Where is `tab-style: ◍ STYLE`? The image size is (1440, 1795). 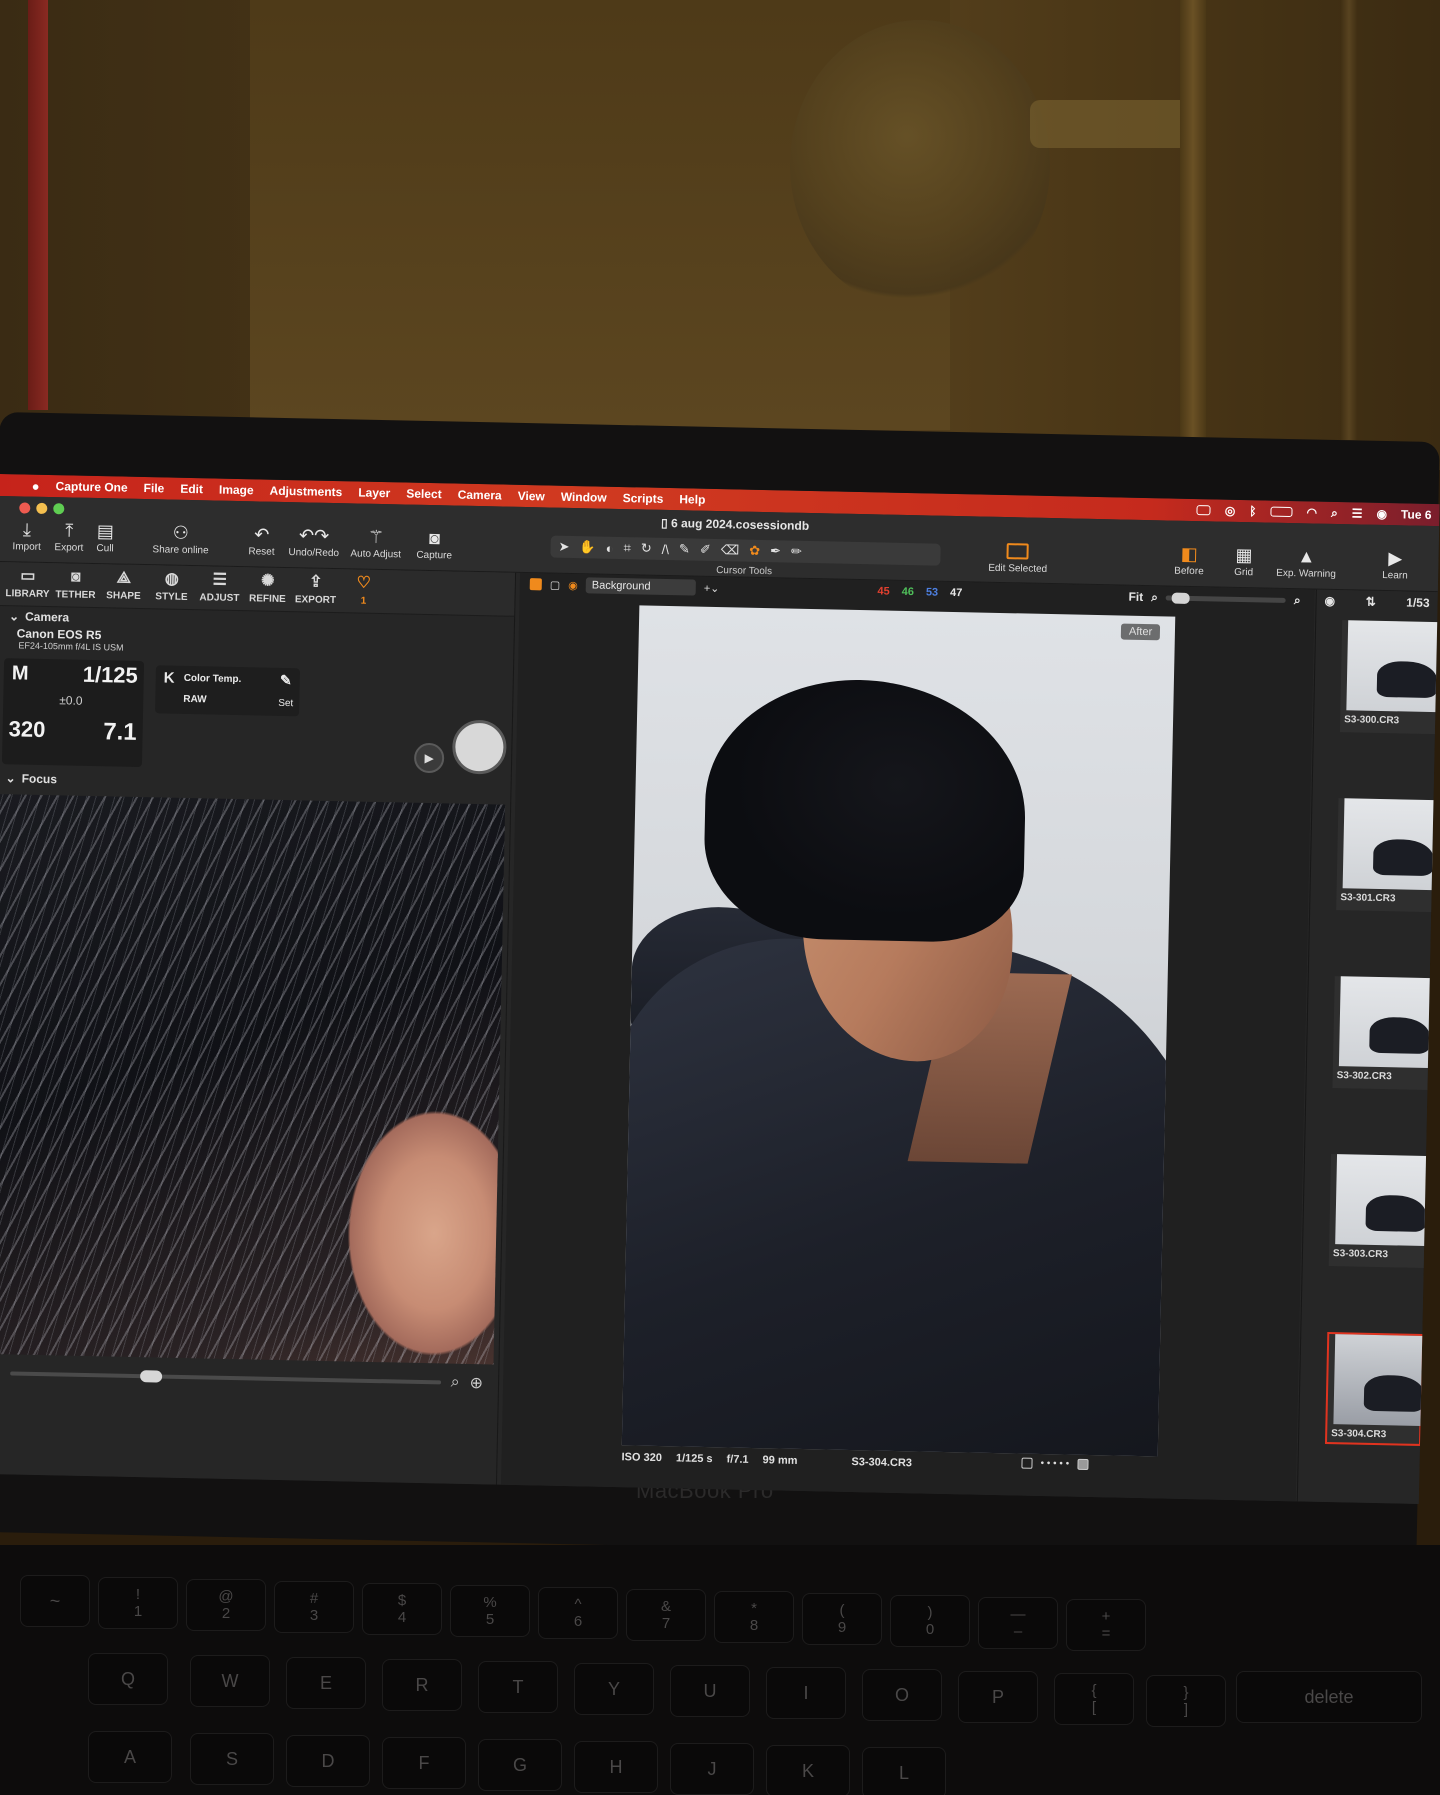 tab-style: ◍ STYLE is located at coordinates (171, 589).